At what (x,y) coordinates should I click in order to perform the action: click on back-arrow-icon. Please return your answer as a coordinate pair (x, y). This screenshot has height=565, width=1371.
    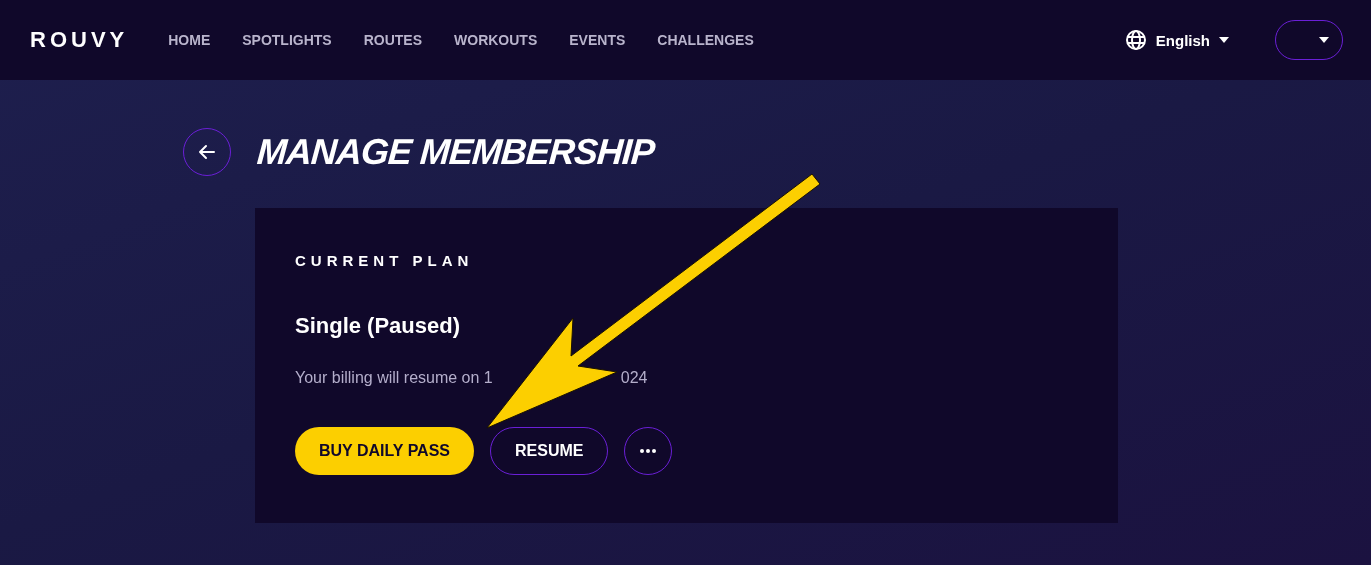
    Looking at the image, I should click on (207, 152).